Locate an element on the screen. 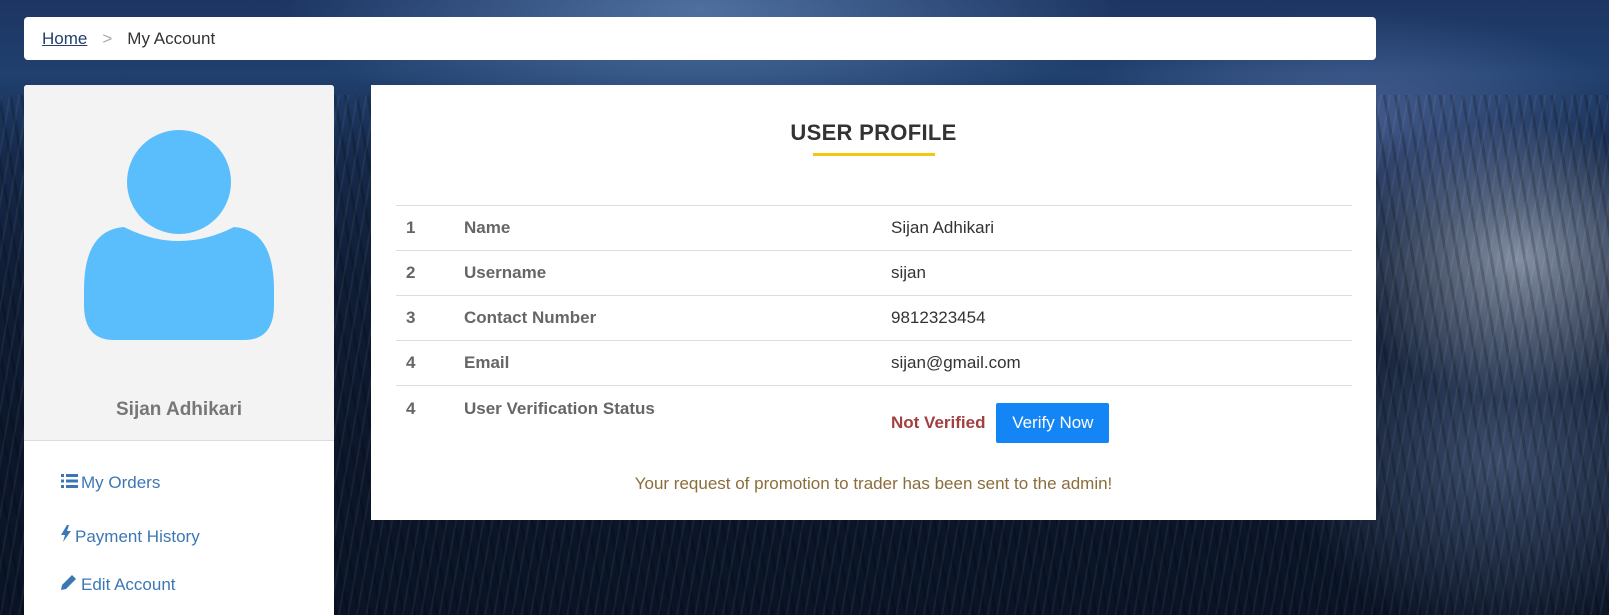 The image size is (1609, 615). row-number: 2 is located at coordinates (411, 272).